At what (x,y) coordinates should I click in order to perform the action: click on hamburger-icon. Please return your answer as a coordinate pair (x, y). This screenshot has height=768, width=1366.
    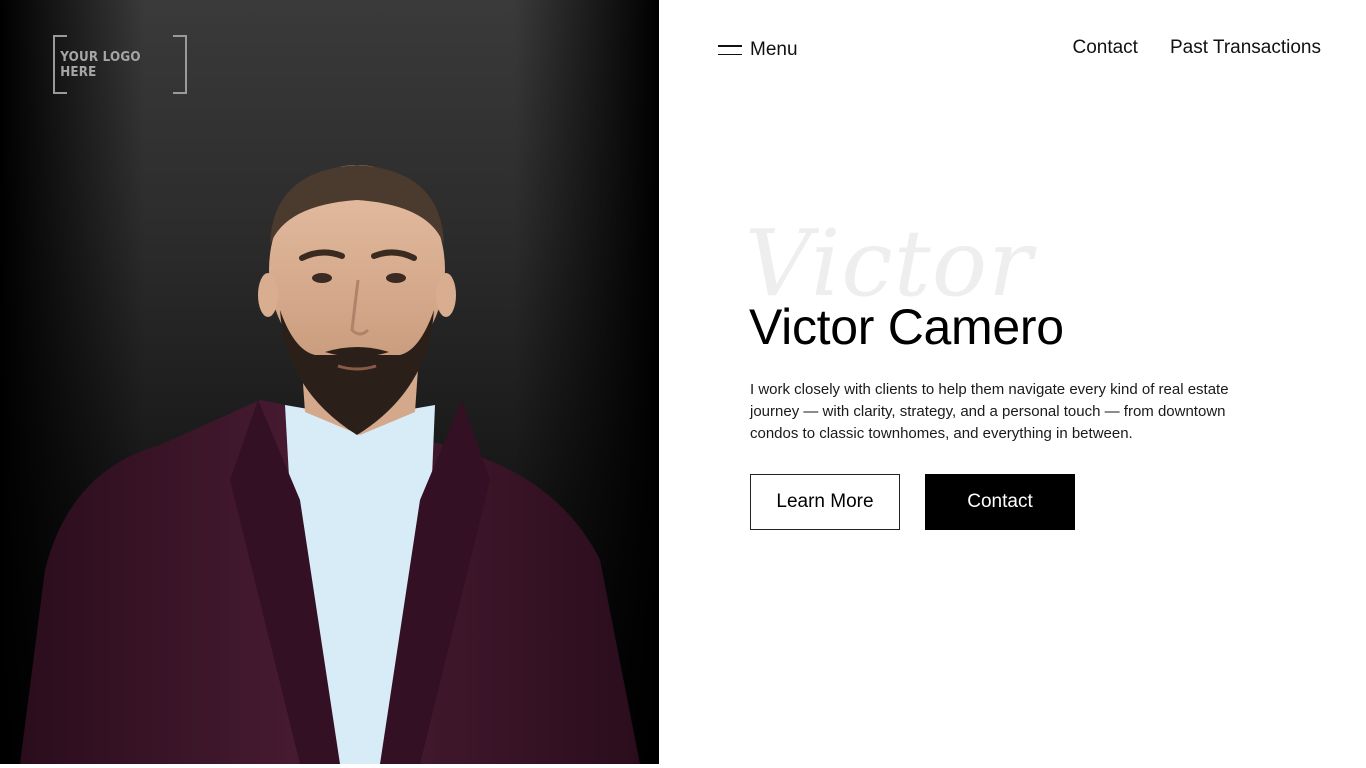
    Looking at the image, I should click on (730, 50).